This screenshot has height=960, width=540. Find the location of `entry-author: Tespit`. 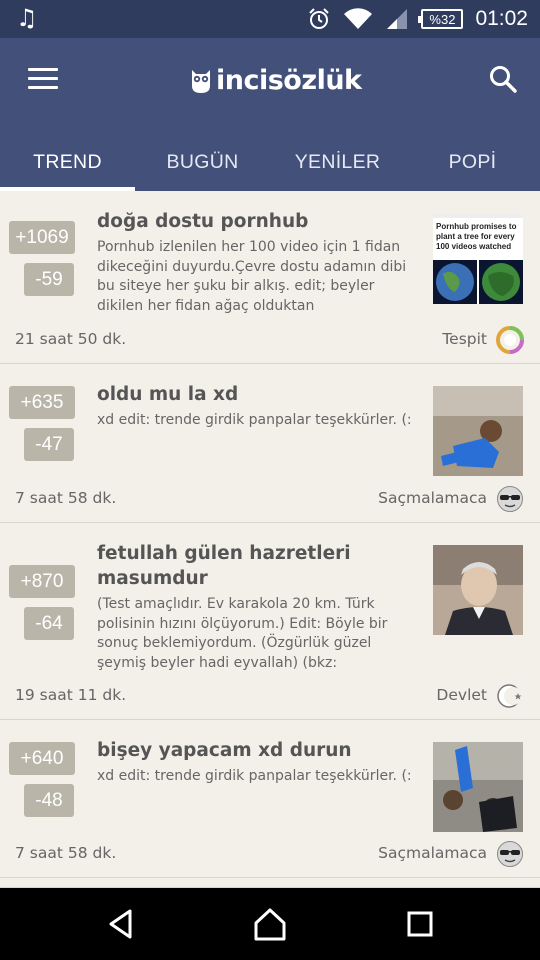

entry-author: Tespit is located at coordinates (464, 339).